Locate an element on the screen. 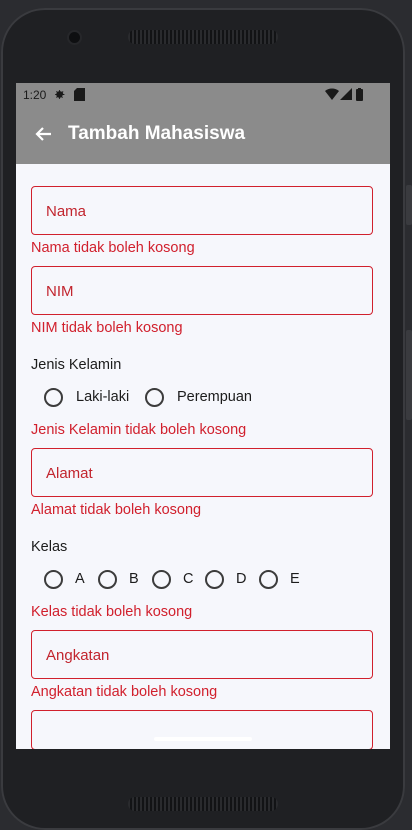 The image size is (412, 830). alamat-input: Alamat is located at coordinates (202, 472).